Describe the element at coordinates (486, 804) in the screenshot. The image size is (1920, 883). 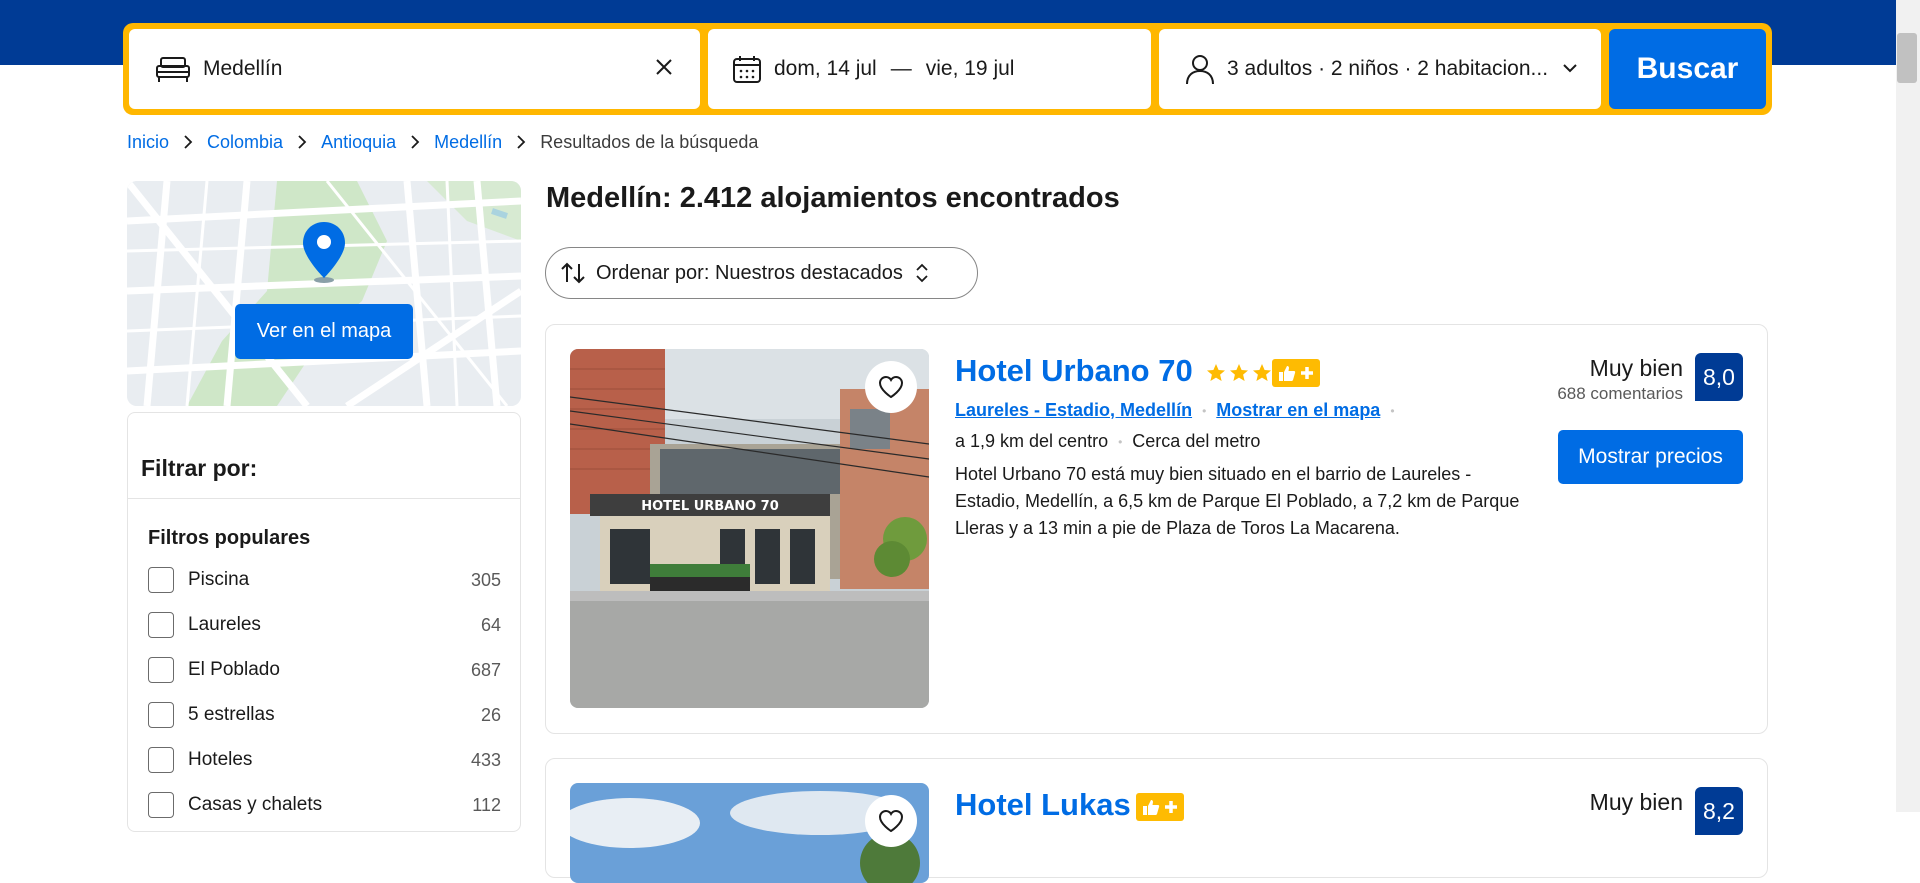
I see `filter-count: 112` at that location.